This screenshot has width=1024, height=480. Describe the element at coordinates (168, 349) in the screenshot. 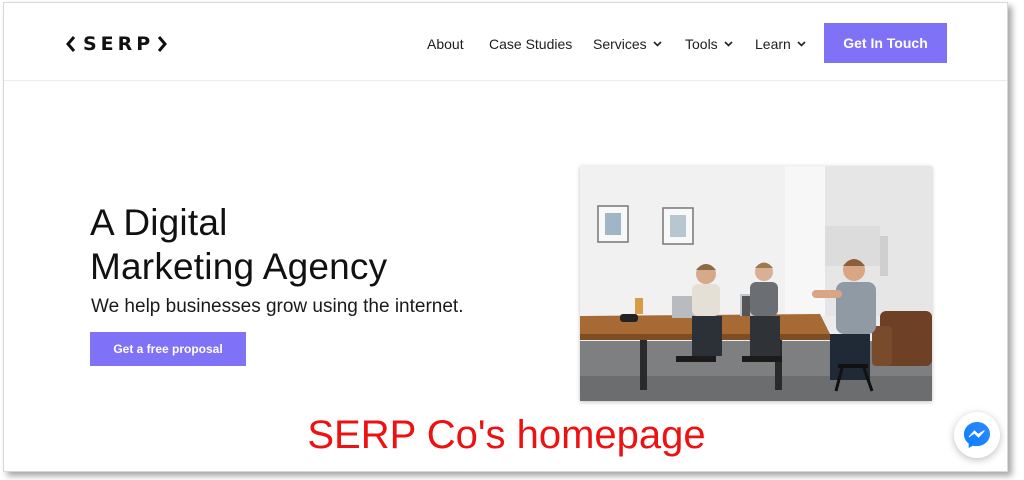

I see `free-proposal-button: Get a free proposal` at that location.